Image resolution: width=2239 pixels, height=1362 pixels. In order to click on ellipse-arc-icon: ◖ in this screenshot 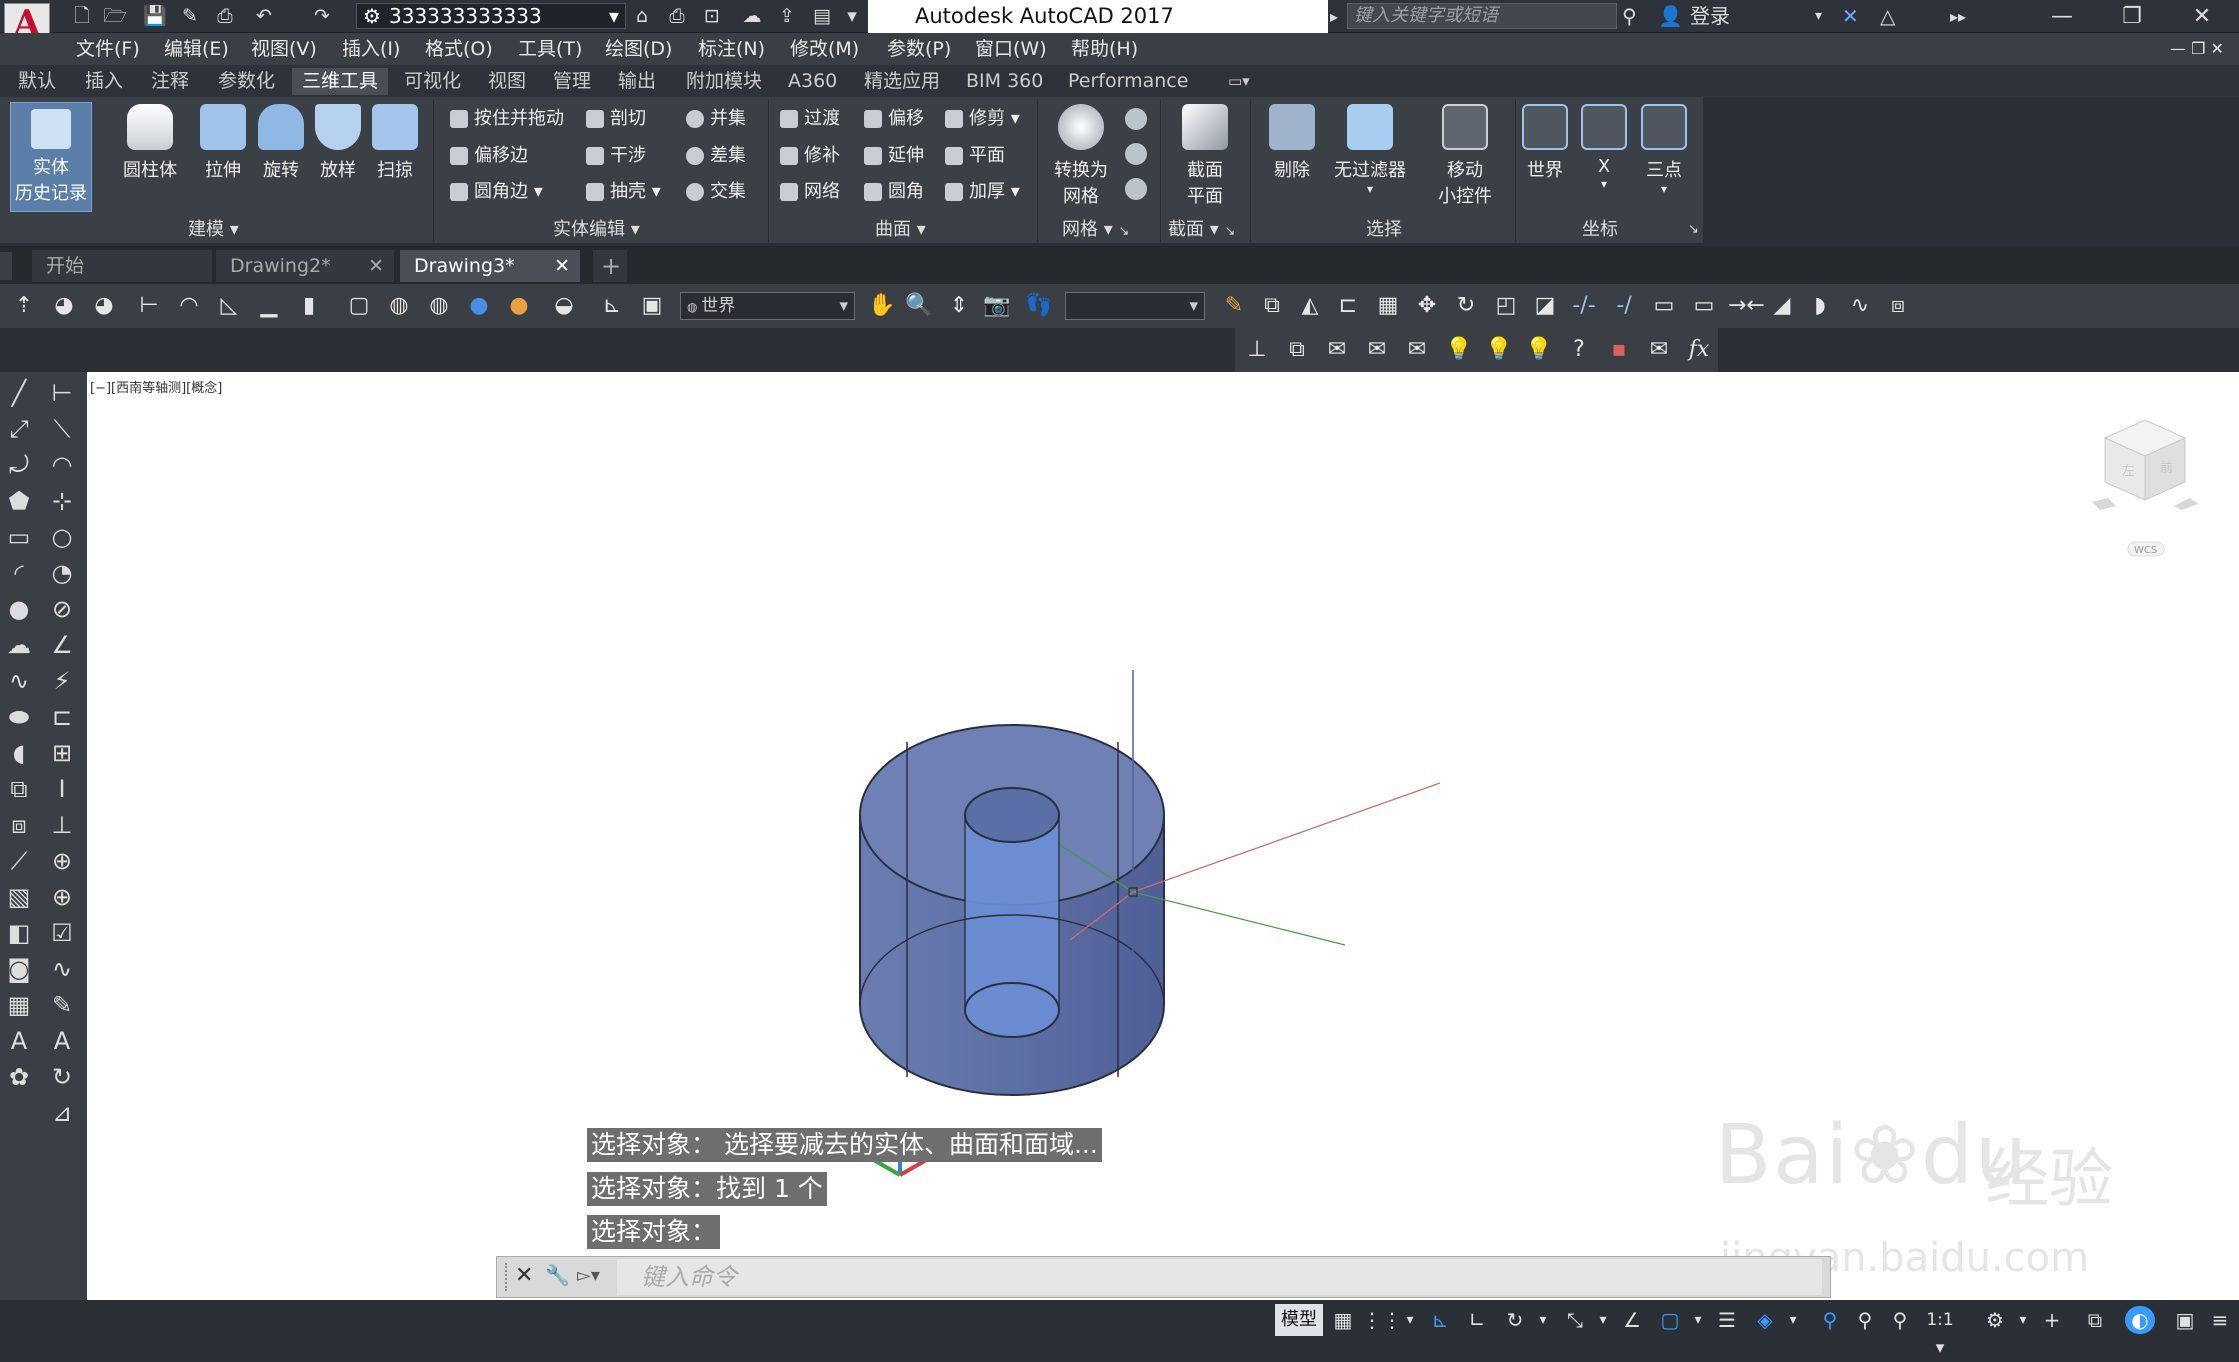, I will do `click(19, 753)`.